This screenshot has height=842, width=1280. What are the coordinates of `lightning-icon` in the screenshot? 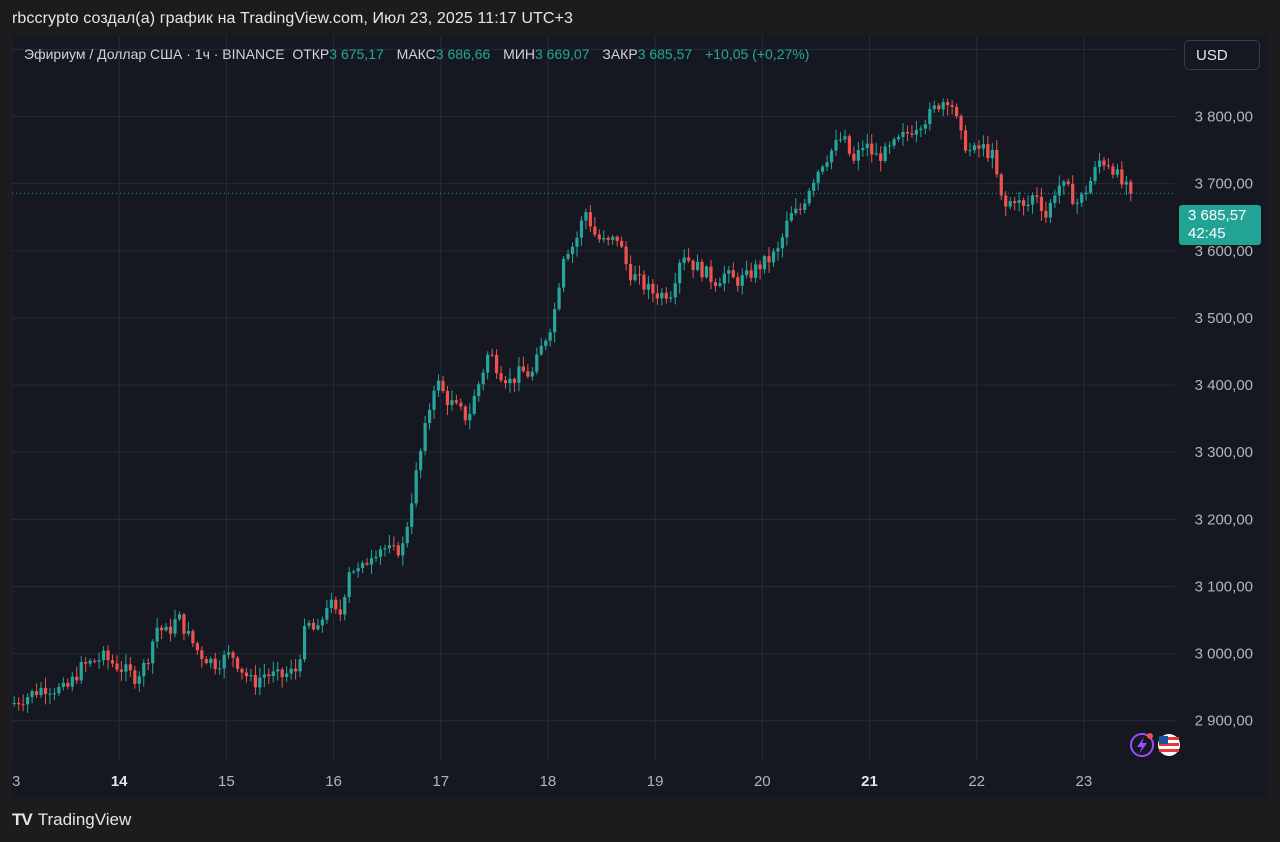 It's located at (1142, 745).